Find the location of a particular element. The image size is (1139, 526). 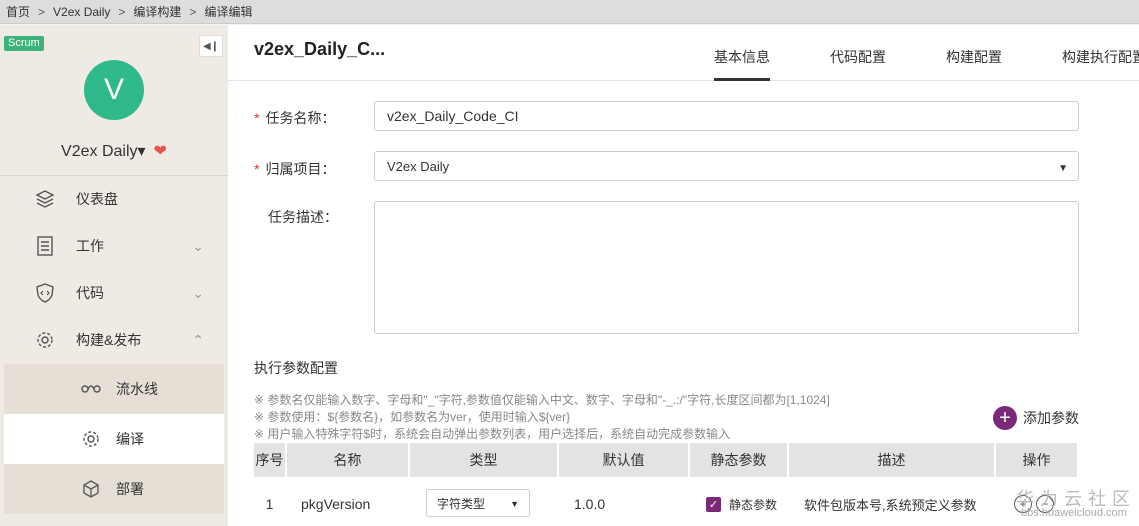

collapse-sidebar-button: ◀❙ is located at coordinates (211, 46).